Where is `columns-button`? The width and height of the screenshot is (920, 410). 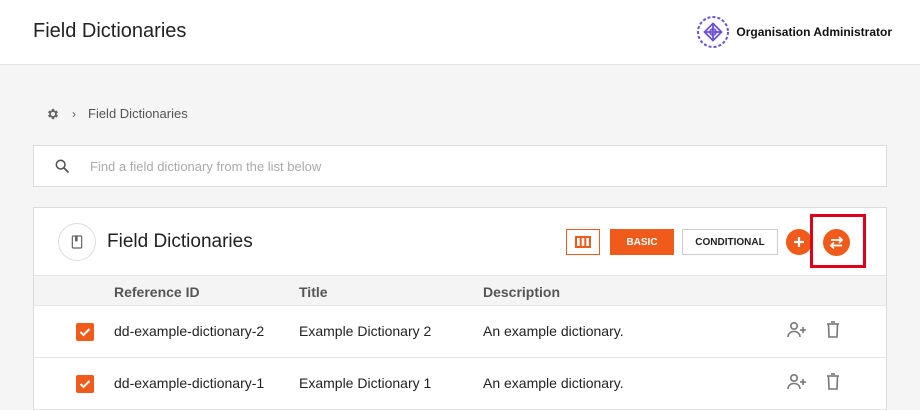
columns-button is located at coordinates (583, 242).